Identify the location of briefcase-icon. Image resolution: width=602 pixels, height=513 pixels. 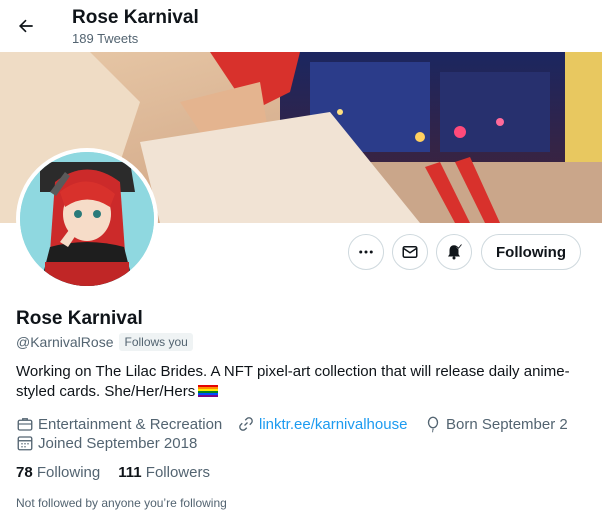
(25, 424).